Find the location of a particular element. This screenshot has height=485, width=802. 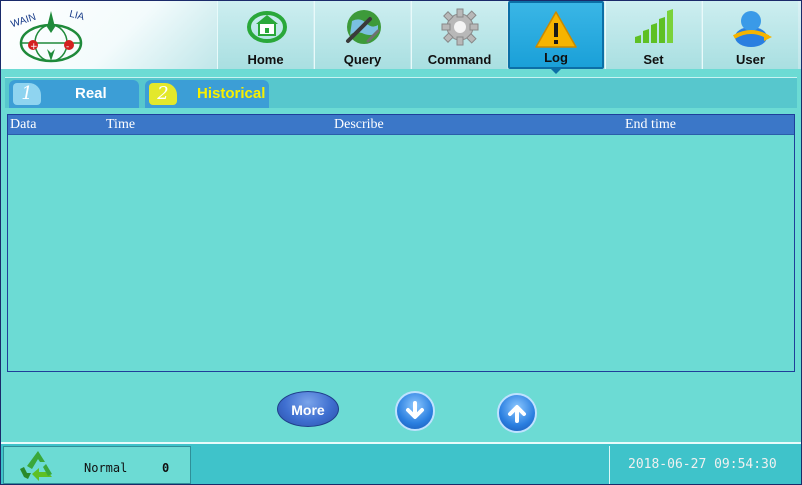

scroll-up-button is located at coordinates (517, 413).